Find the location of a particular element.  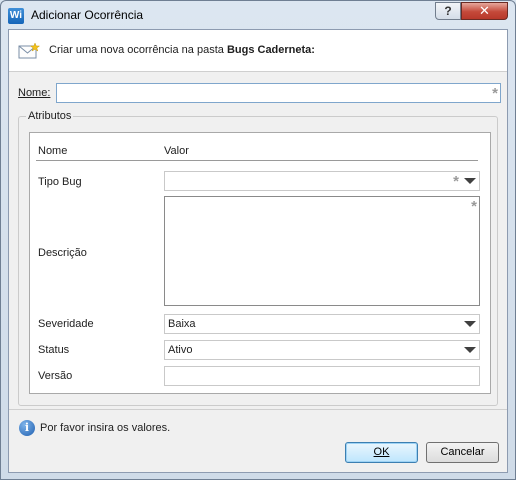

info-icon: i is located at coordinates (27, 428).